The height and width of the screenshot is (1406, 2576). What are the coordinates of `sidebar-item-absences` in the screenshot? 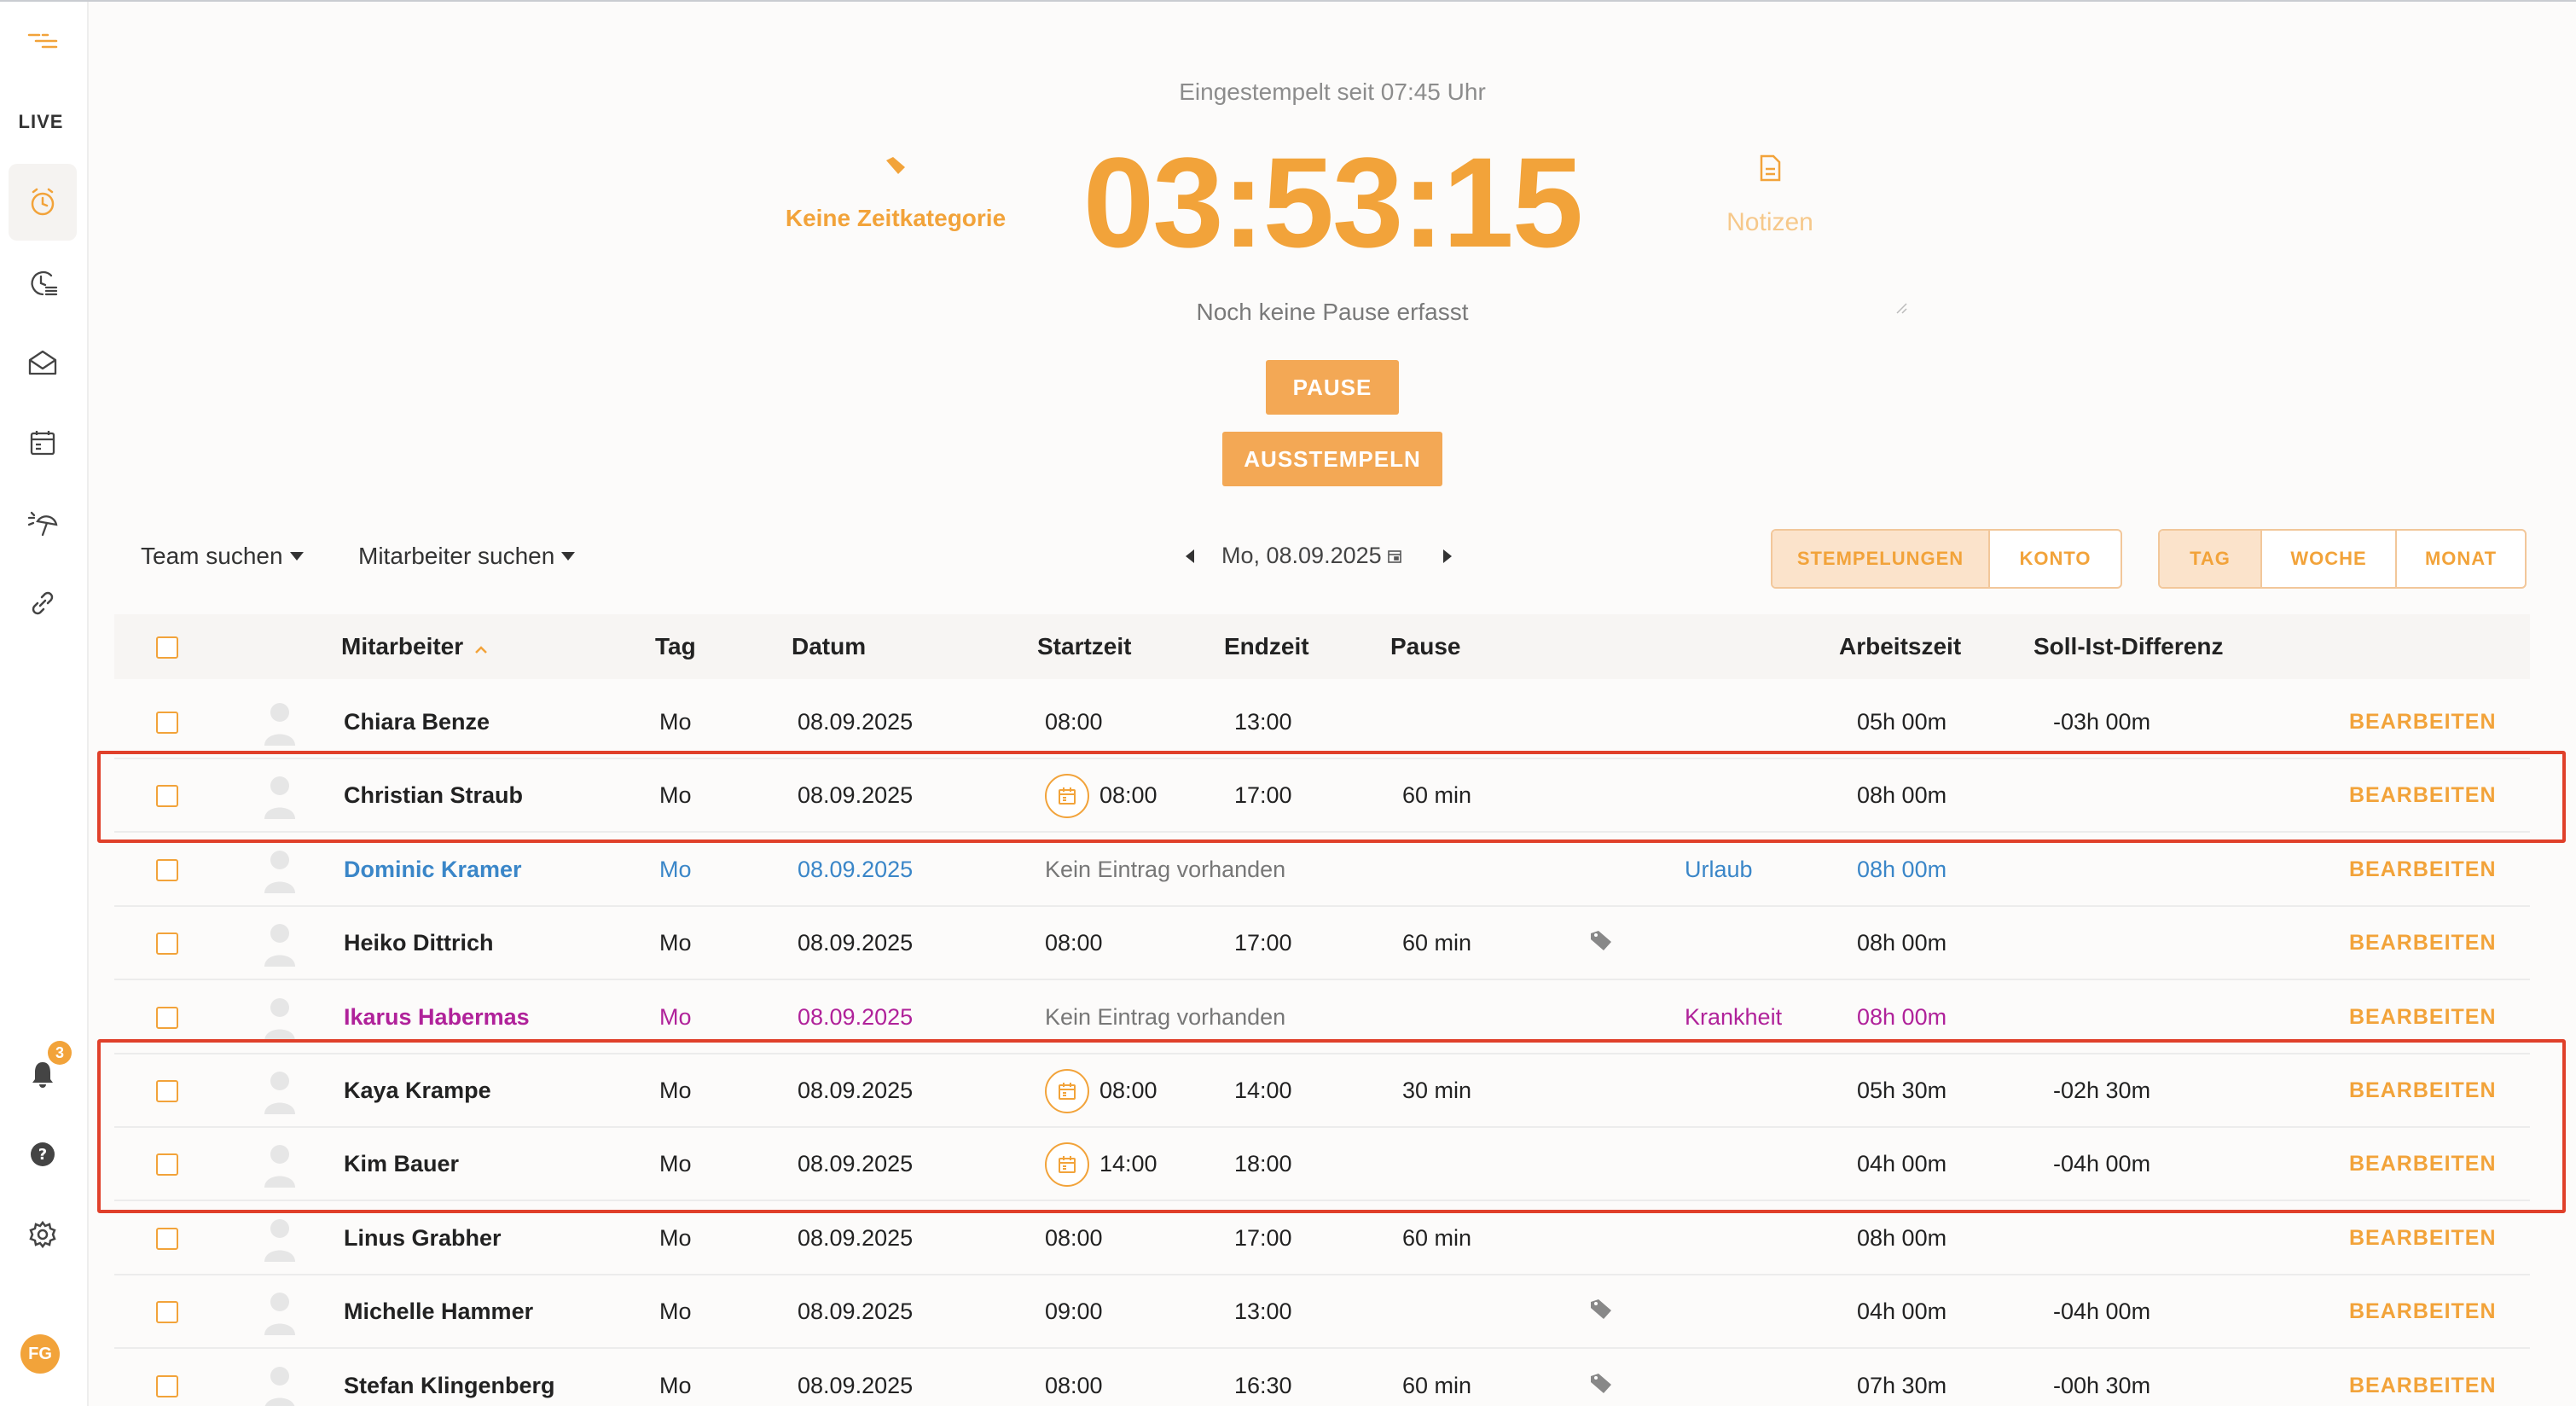 It's located at (43, 523).